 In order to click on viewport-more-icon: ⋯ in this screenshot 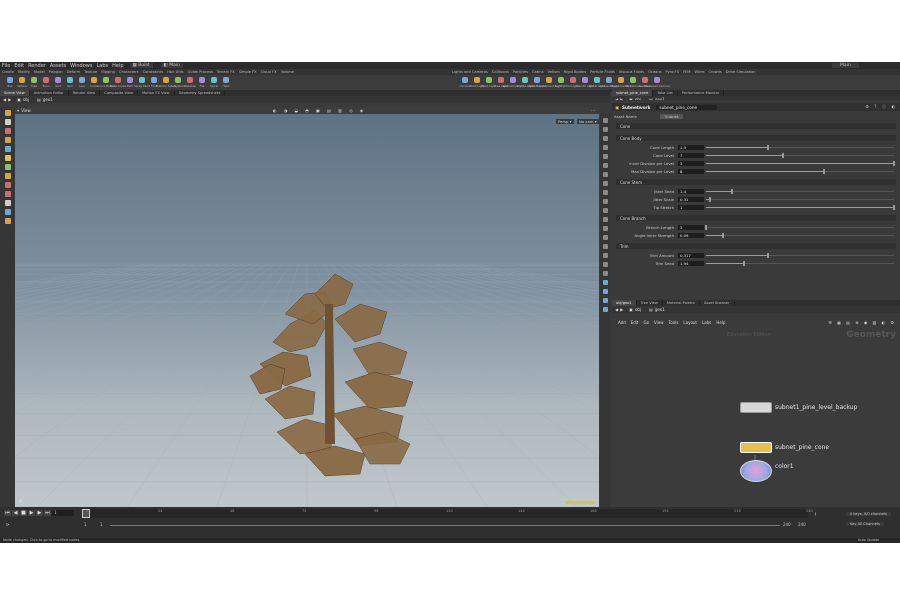, I will do `click(593, 110)`.